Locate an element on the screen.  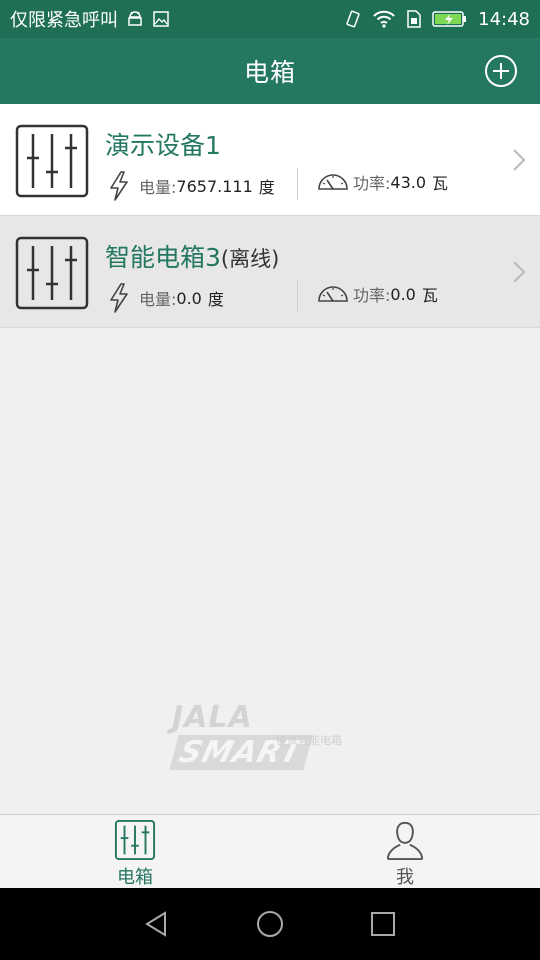
device-row: 智能电箱3(离线) 电量: 0.0 度 功率: 0.0 瓦 is located at coordinates (270, 272).